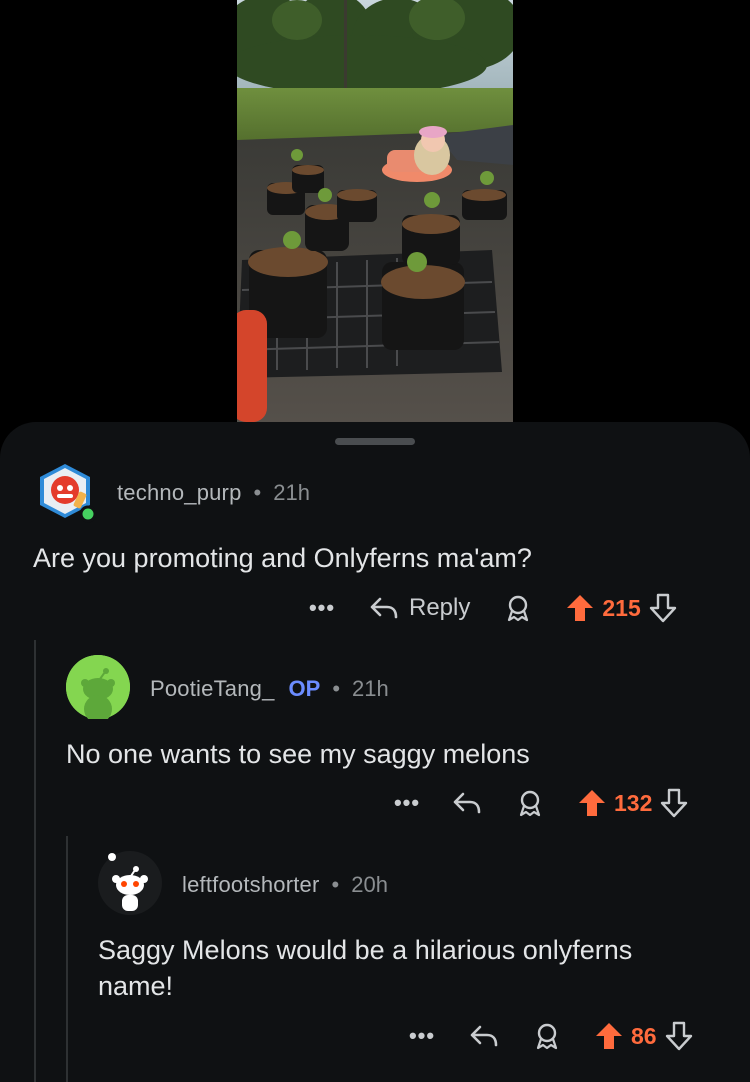 This screenshot has width=750, height=1082. I want to click on comment-body-line: name!, so click(136, 986).